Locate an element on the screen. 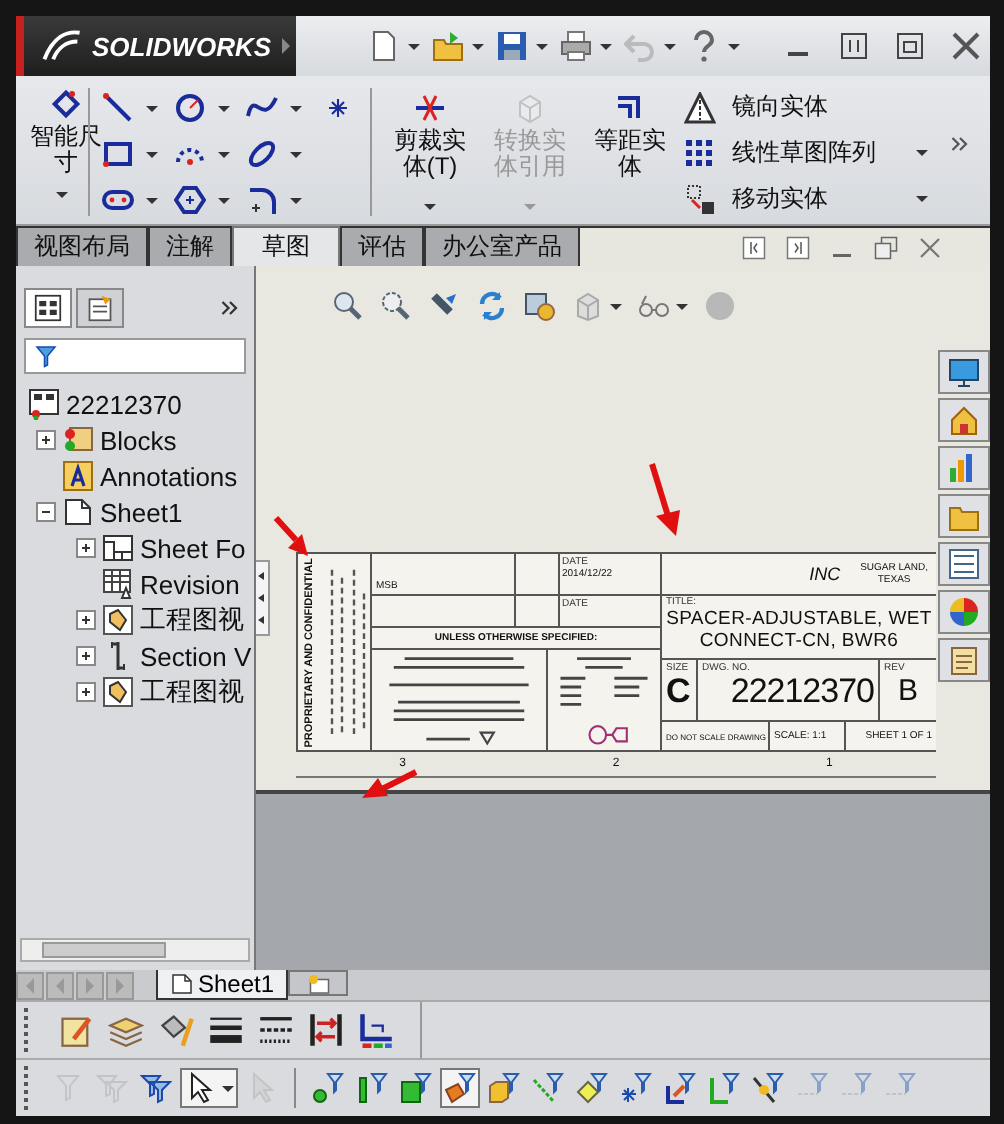 Image resolution: width=1004 pixels, height=1124 pixels. view-settings-icon is located at coordinates (539, 306).